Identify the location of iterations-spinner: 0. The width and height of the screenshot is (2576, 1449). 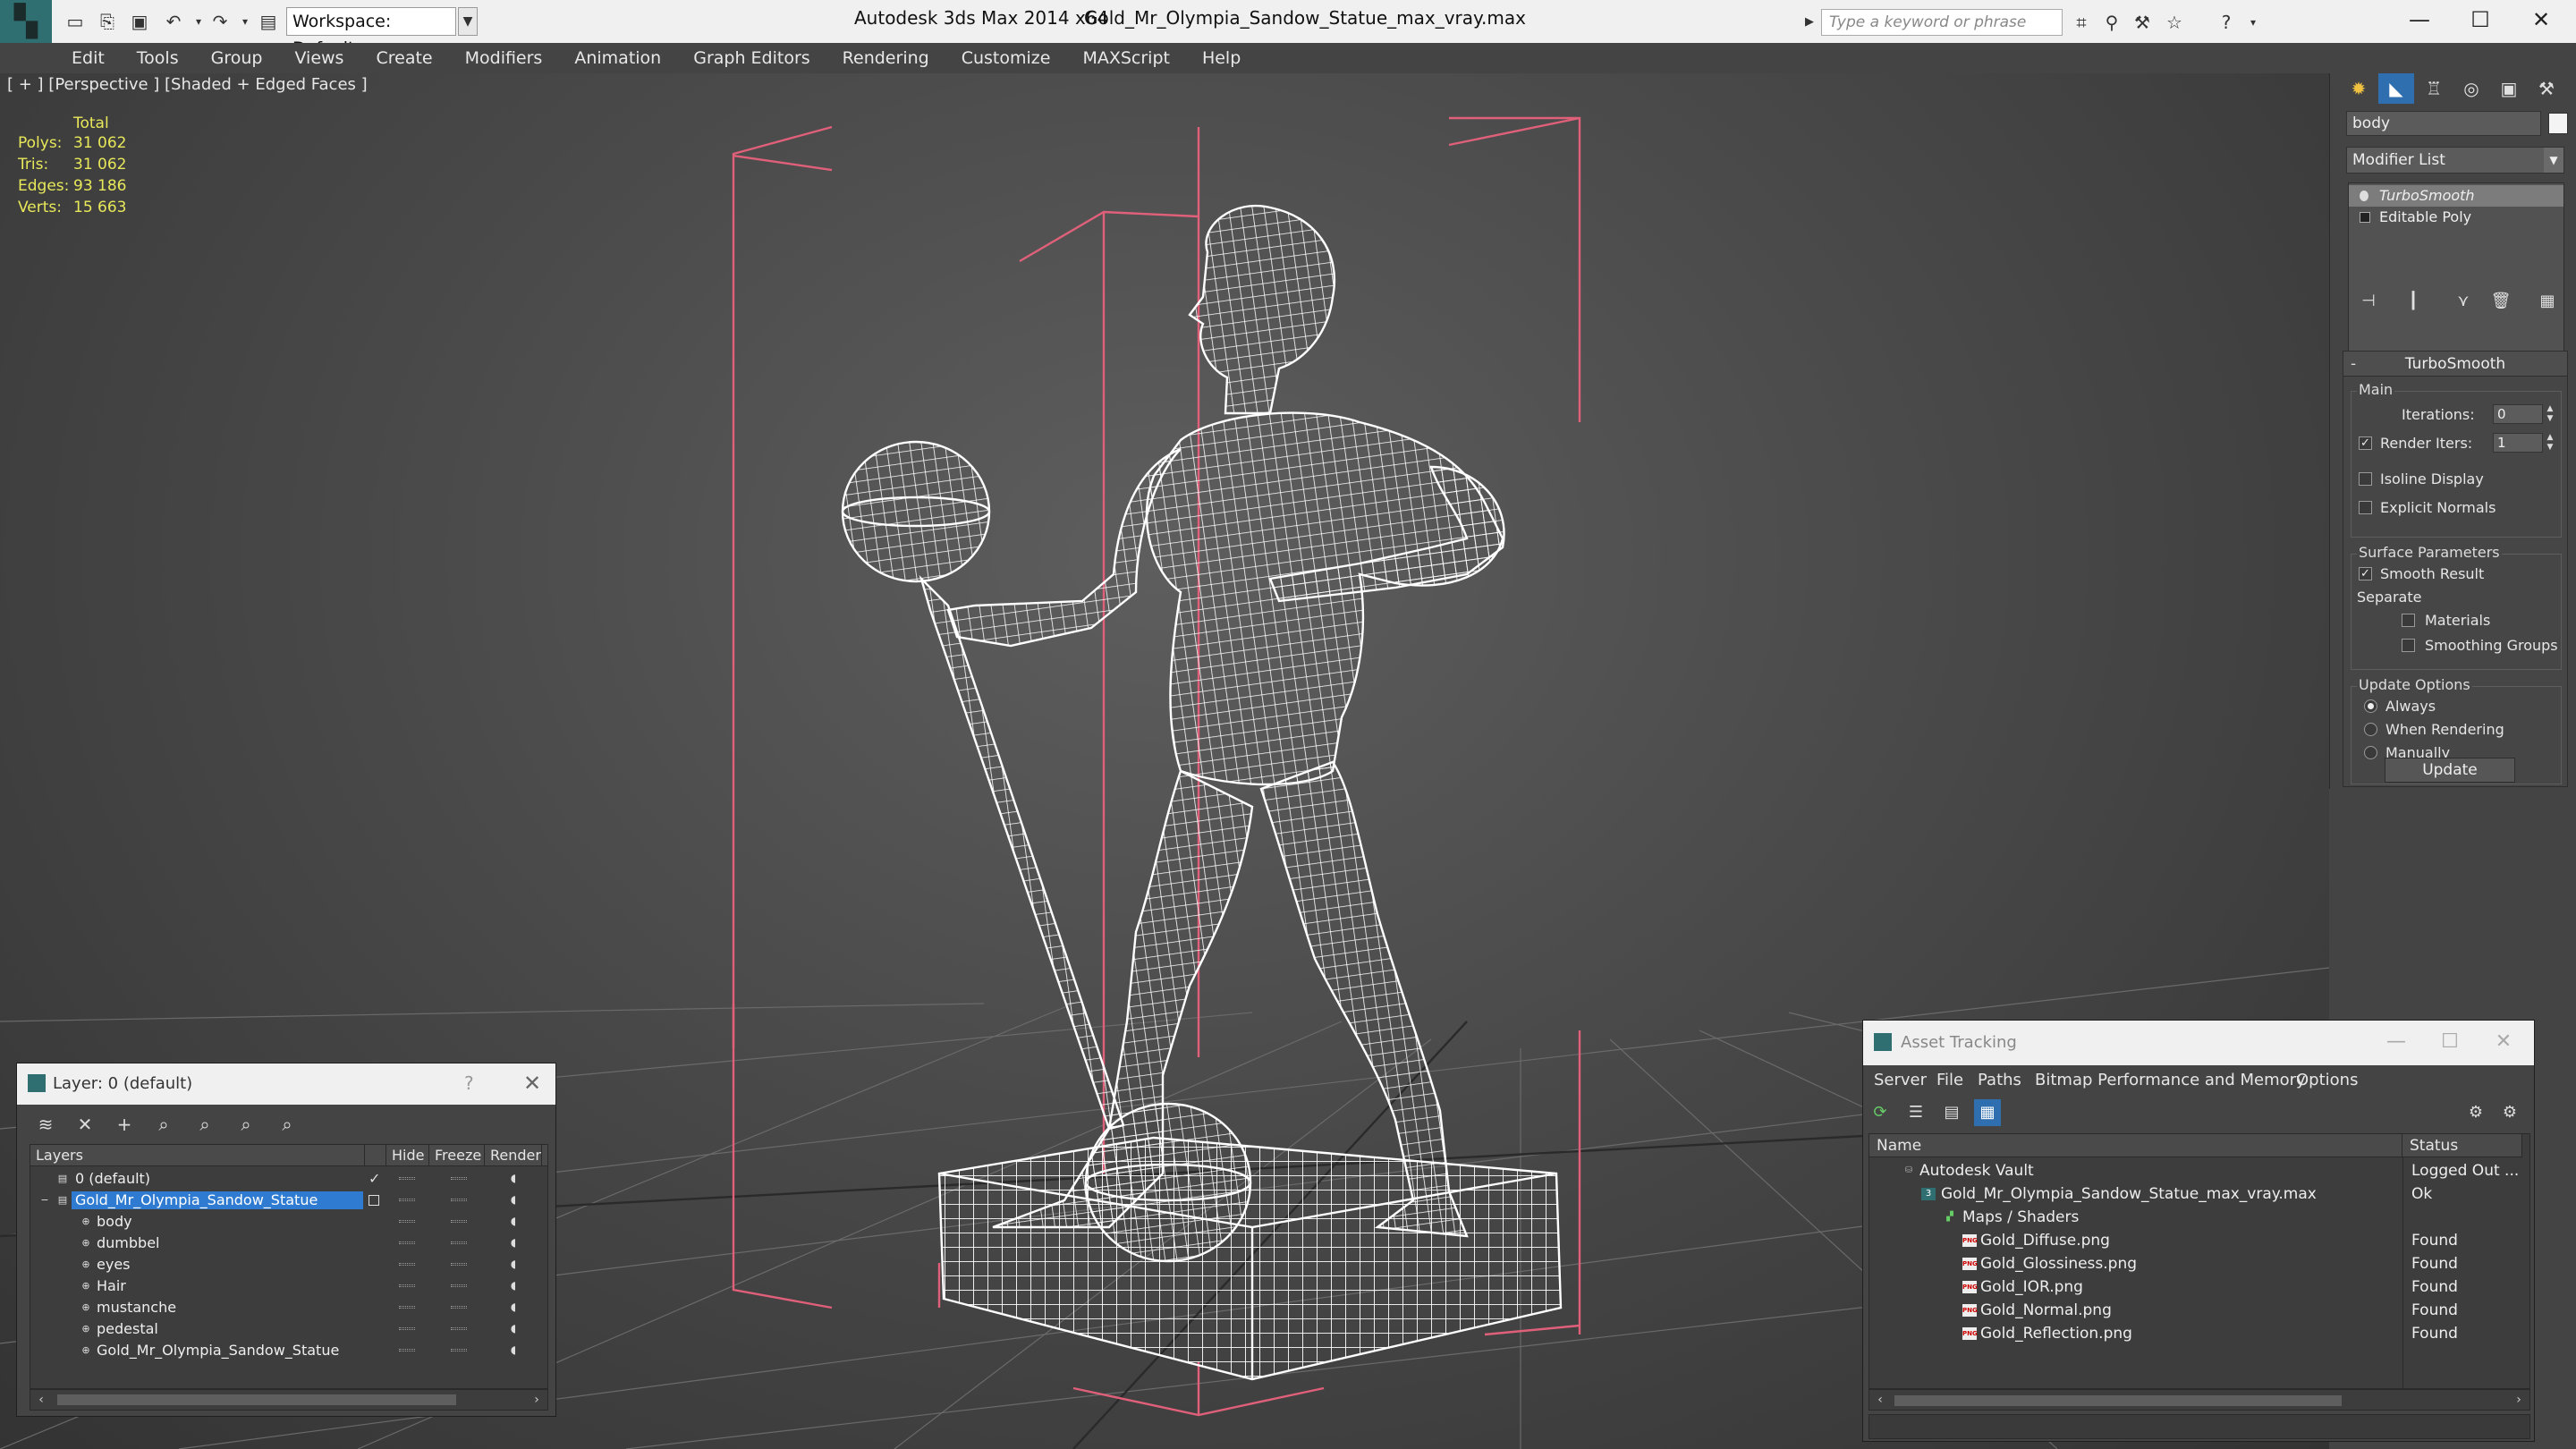
(2518, 414).